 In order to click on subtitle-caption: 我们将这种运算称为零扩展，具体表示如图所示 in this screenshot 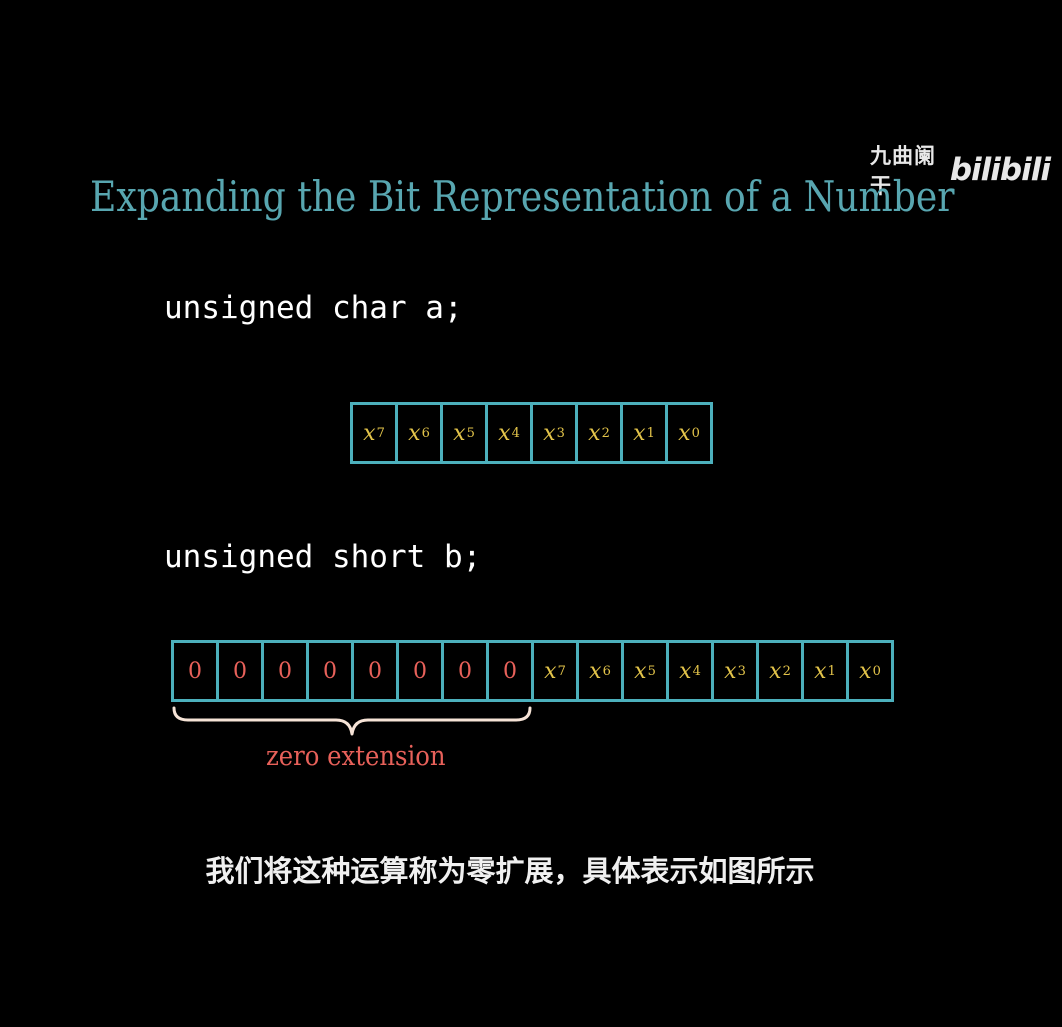, I will do `click(510, 871)`.